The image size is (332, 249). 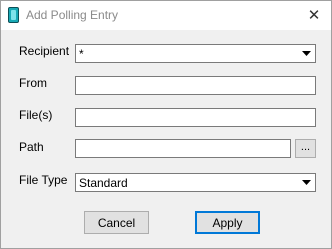 What do you see at coordinates (314, 15) in the screenshot?
I see `close-button: ✕` at bounding box center [314, 15].